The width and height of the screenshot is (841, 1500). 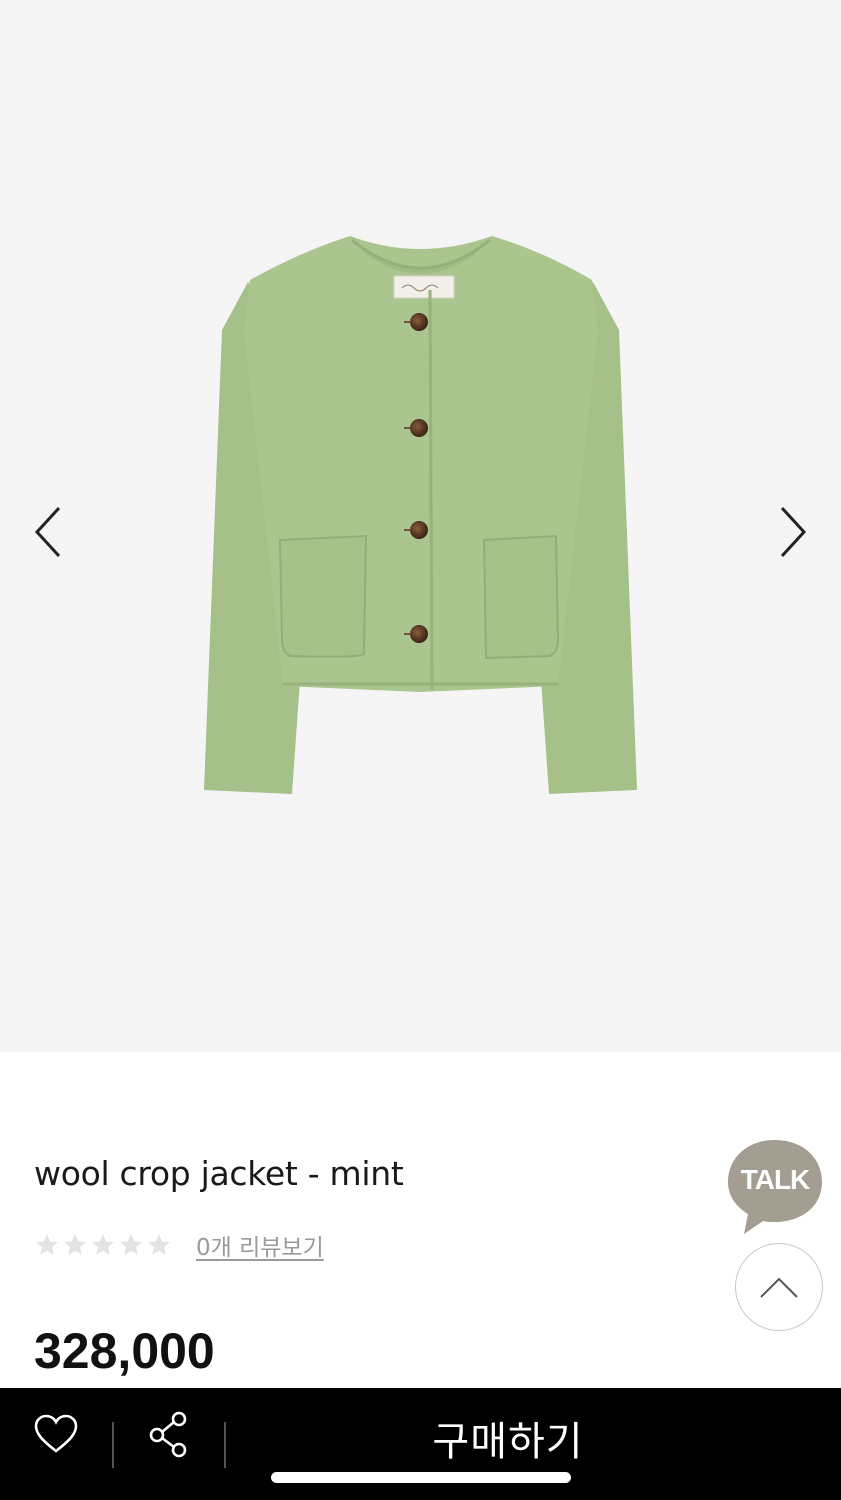 What do you see at coordinates (420, 1444) in the screenshot?
I see `bottom-action-bar: 구매하기` at bounding box center [420, 1444].